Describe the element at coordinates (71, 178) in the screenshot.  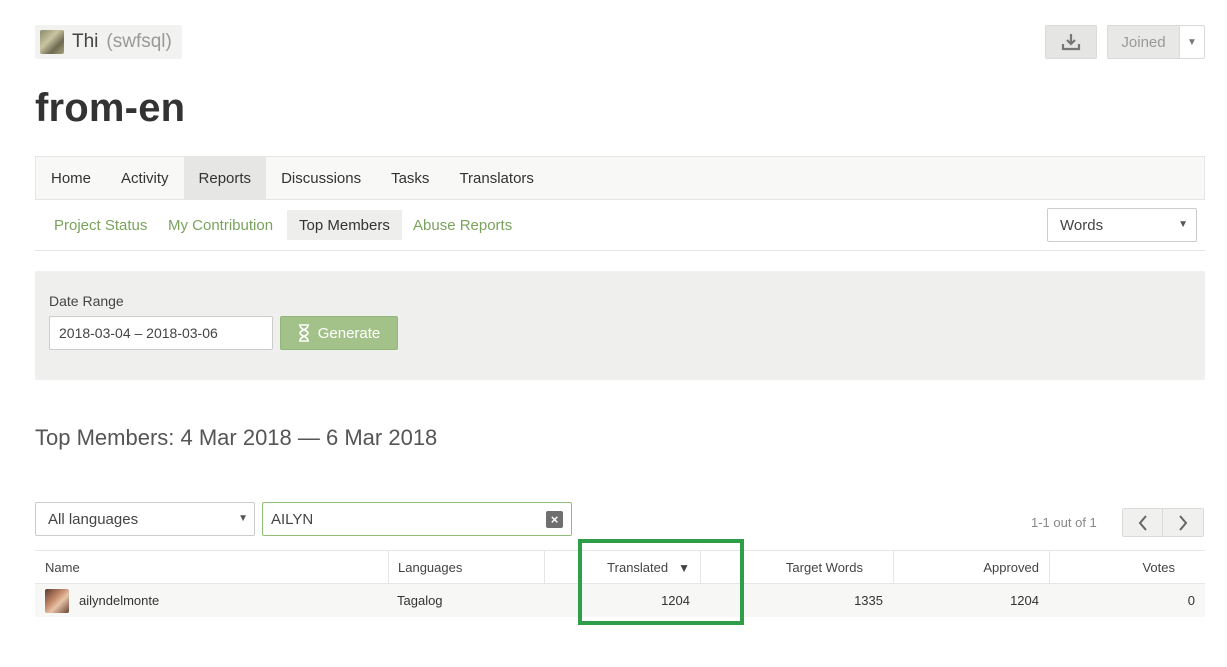
I see `tab-home: Home` at that location.